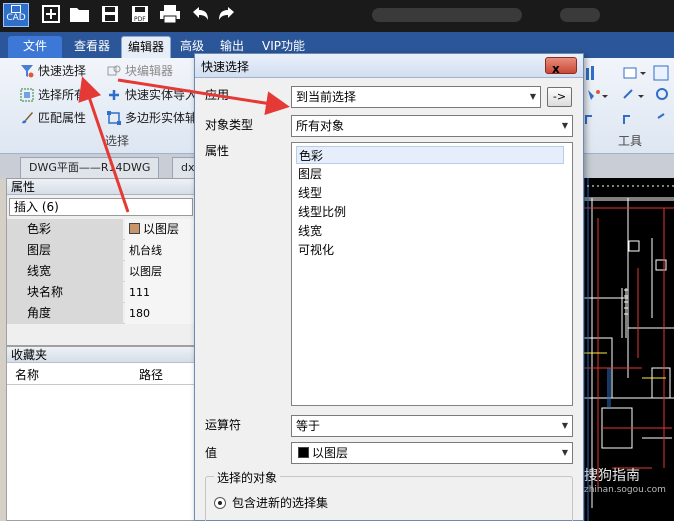 Image resolution: width=674 pixels, height=521 pixels. Describe the element at coordinates (52, 118) in the screenshot. I see `match-props-button: 匹配属性` at that location.